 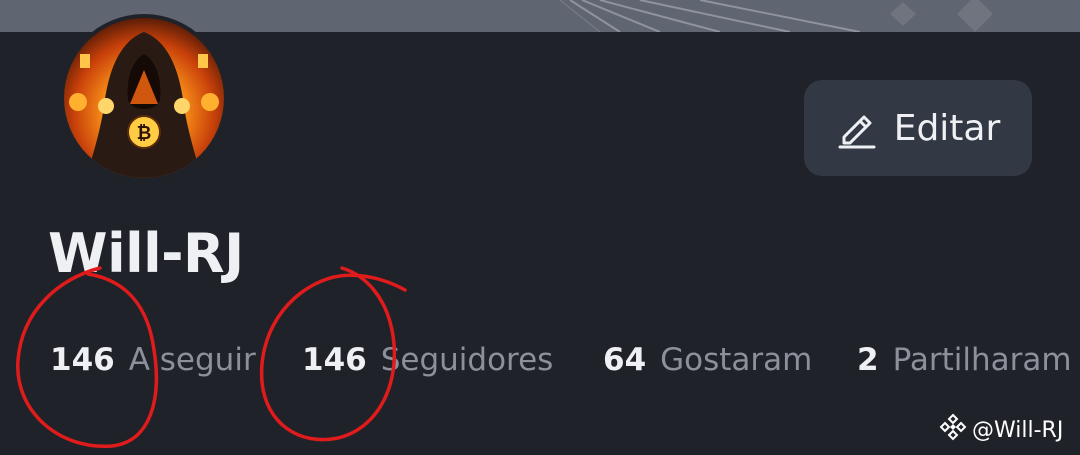 I want to click on watermark: @Will-RJ, so click(x=1000, y=430).